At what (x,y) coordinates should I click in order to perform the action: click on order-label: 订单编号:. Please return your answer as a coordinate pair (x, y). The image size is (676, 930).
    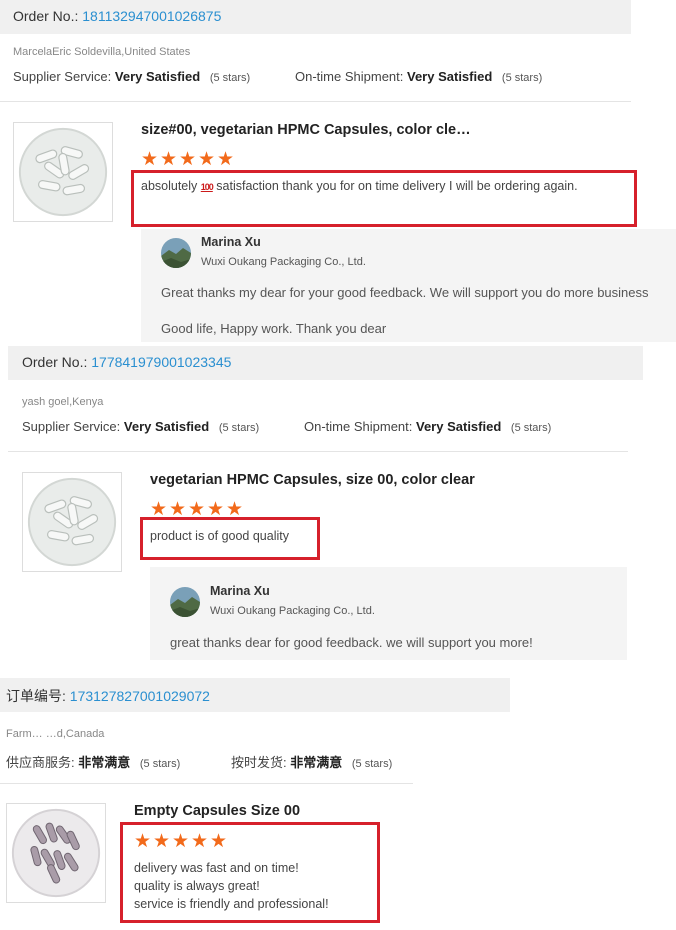
    Looking at the image, I should click on (36, 696).